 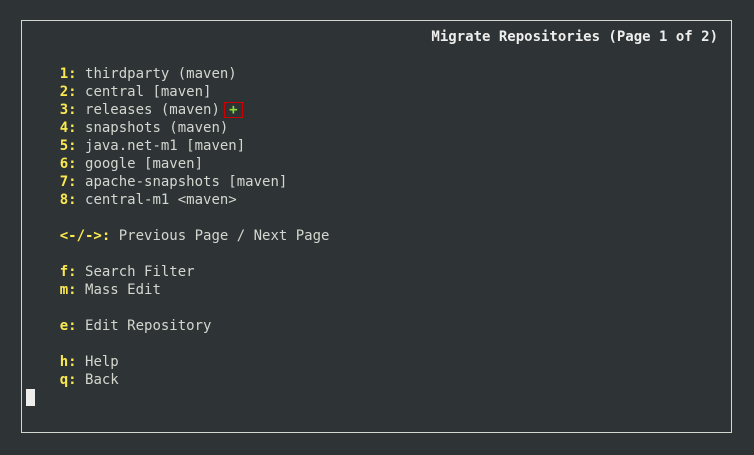 What do you see at coordinates (574, 37) in the screenshot?
I see `page-title: Migrate Repositories (Page 1 of 2)` at bounding box center [574, 37].